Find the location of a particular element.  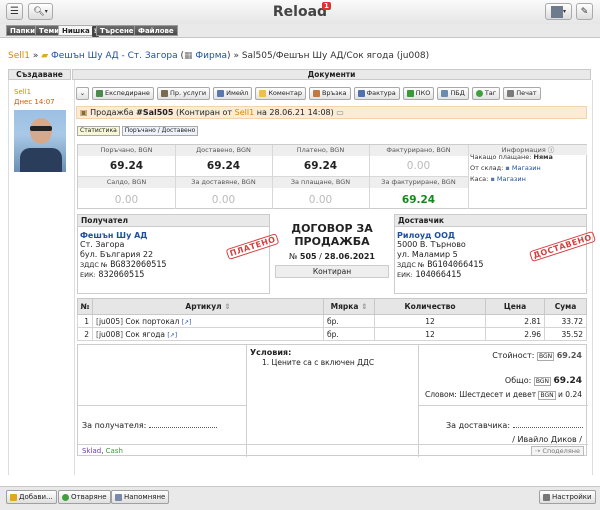

comment-icon is located at coordinates (263, 93).